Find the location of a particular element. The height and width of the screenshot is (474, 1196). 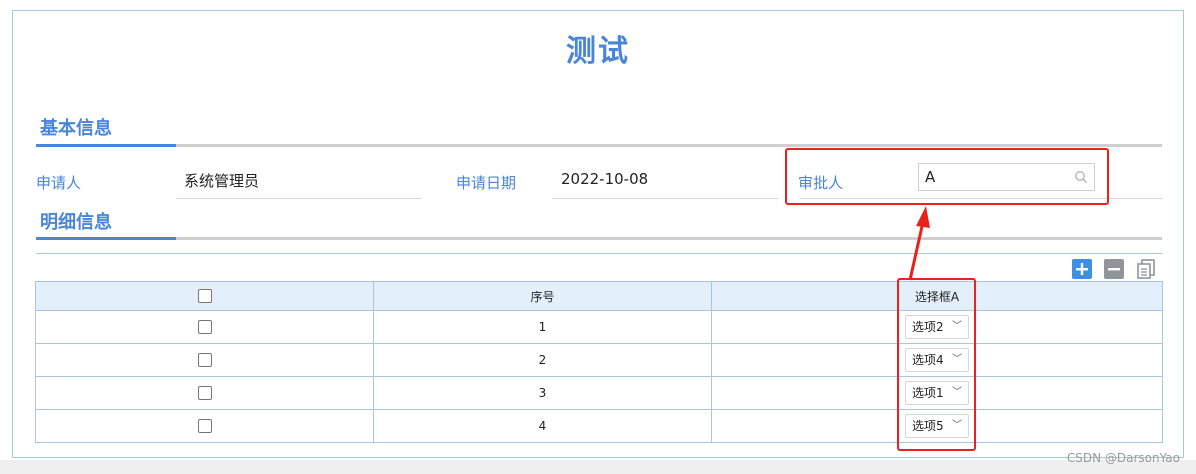

watermark: CSDN @DarsonYao is located at coordinates (1123, 458).